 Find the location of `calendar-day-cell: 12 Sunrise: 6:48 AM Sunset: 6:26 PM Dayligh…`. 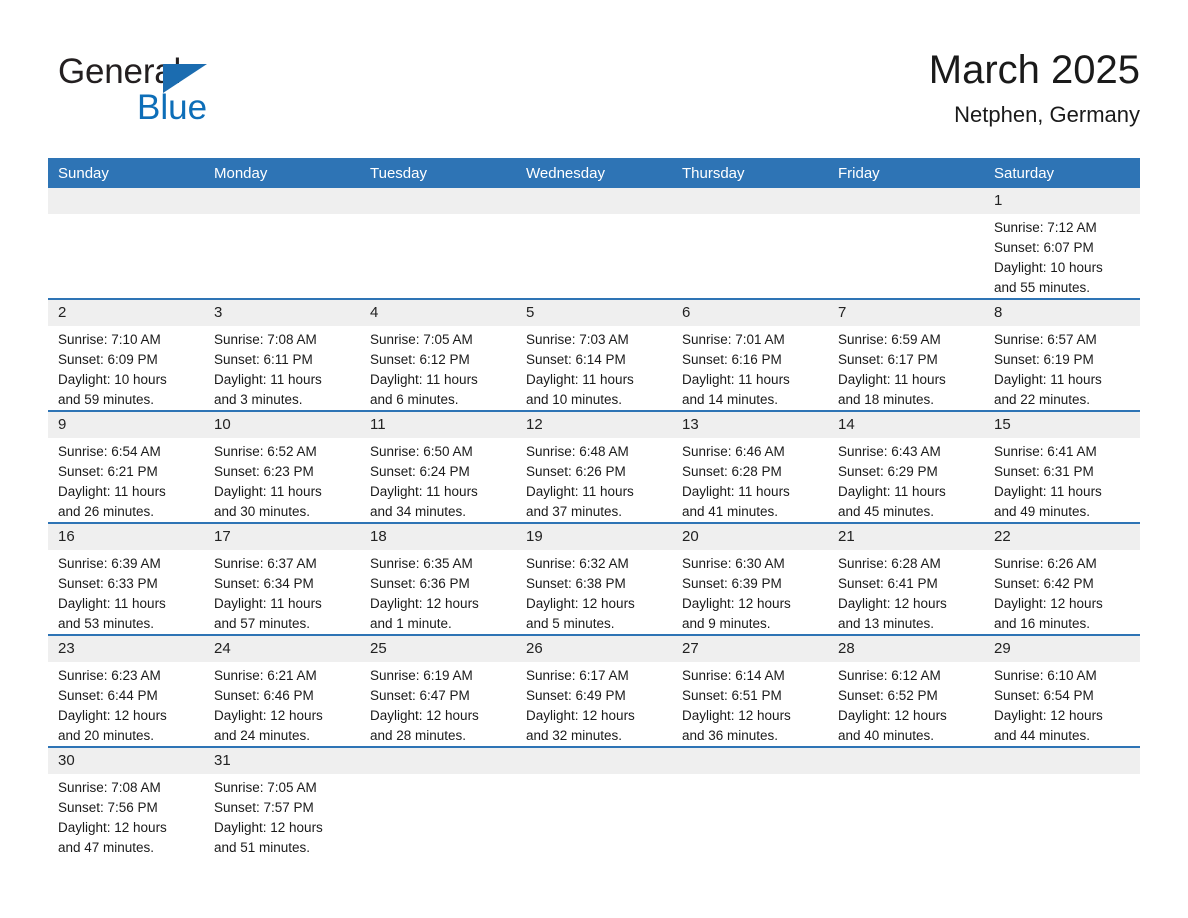

calendar-day-cell: 12 Sunrise: 6:48 AM Sunset: 6:26 PM Dayligh… is located at coordinates (594, 466).